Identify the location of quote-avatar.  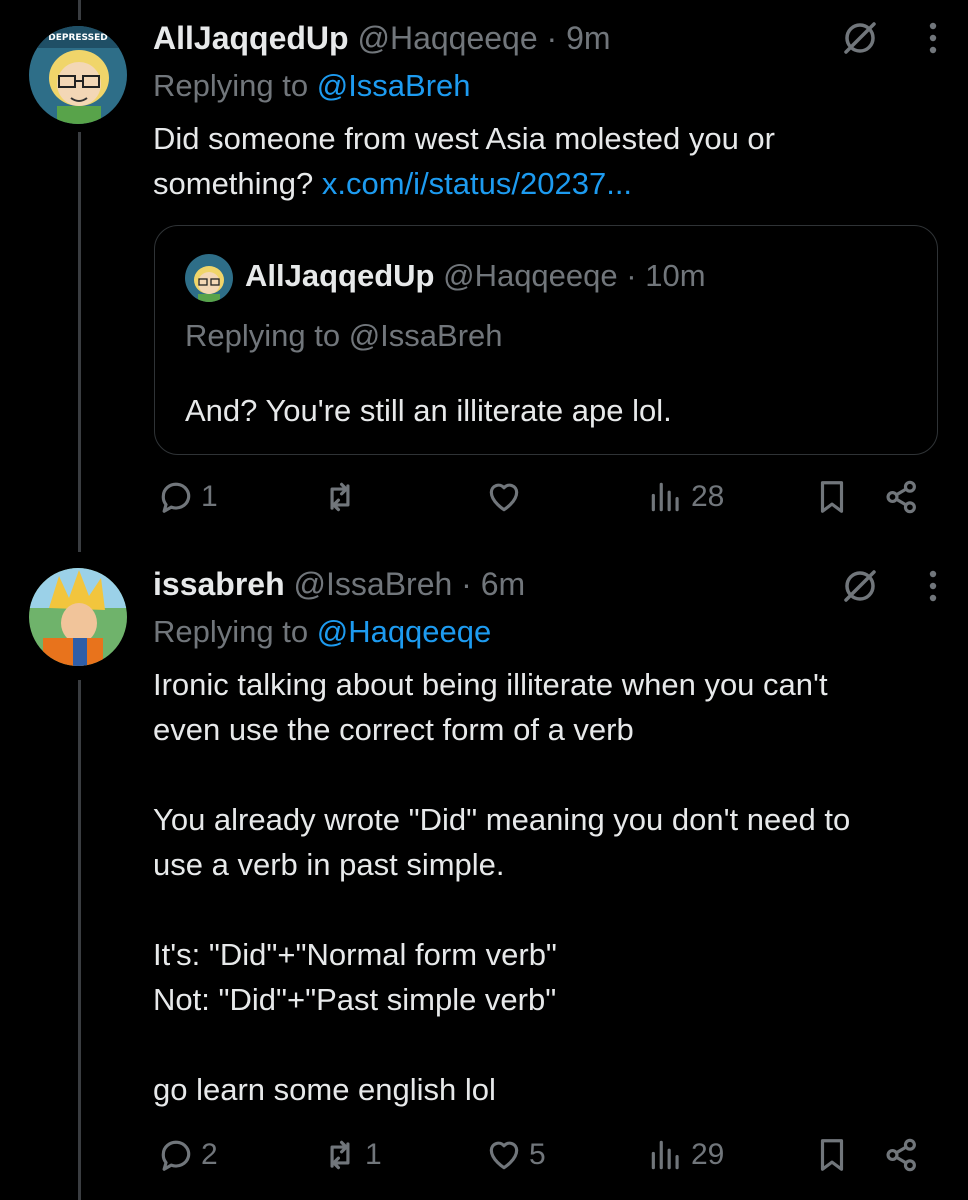
(209, 278).